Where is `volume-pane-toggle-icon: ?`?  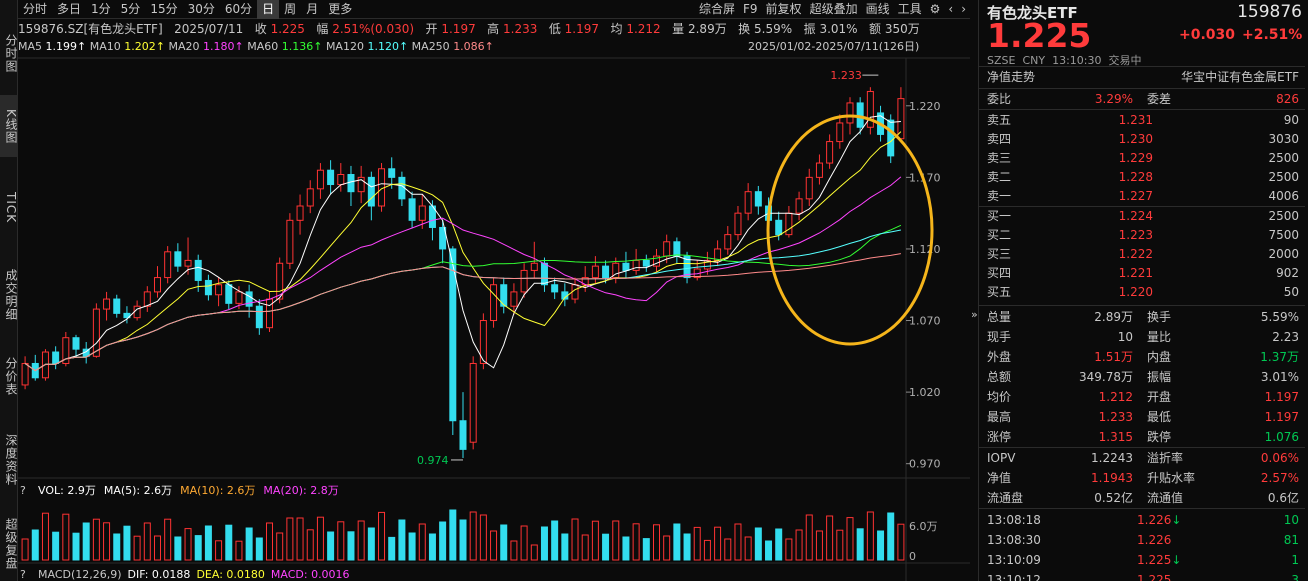 volume-pane-toggle-icon: ? is located at coordinates (23, 490).